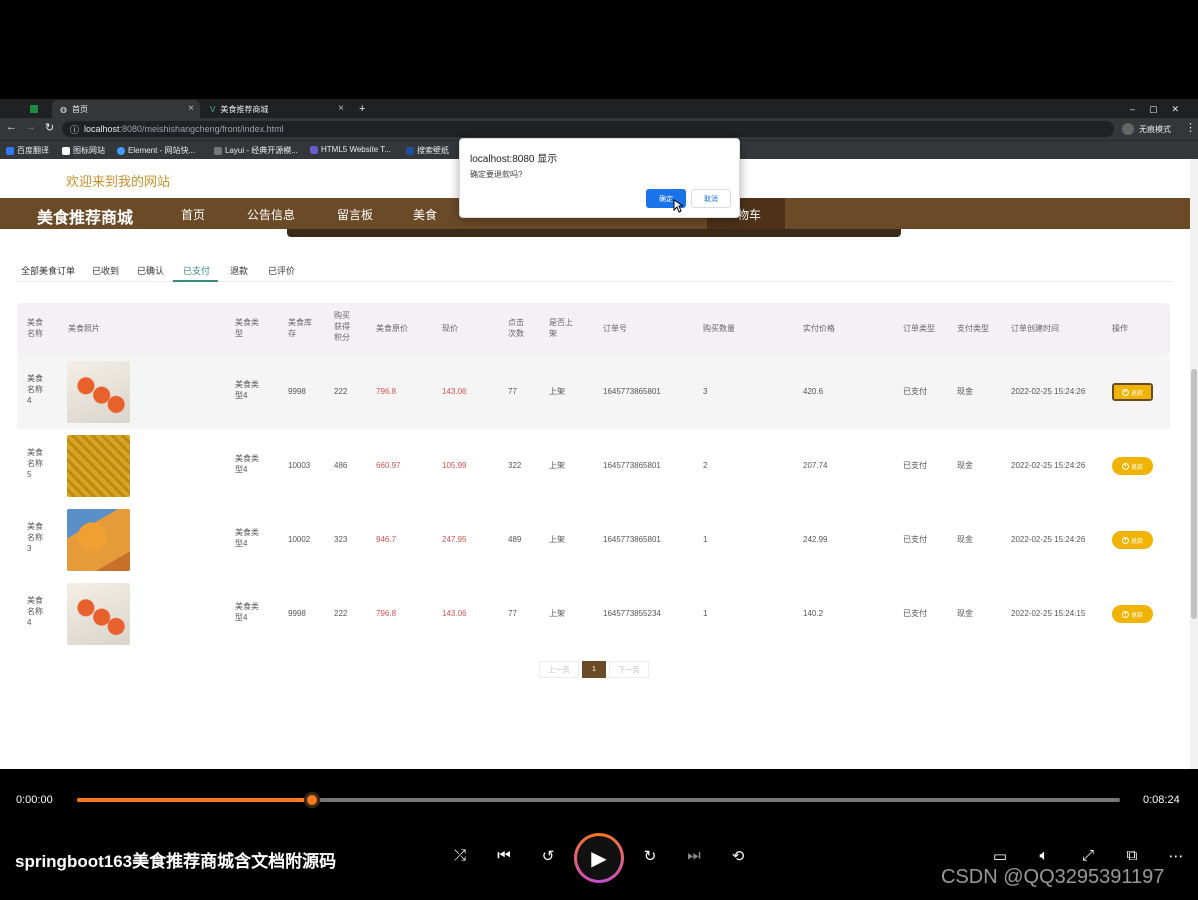 The height and width of the screenshot is (900, 1198). What do you see at coordinates (299, 465) in the screenshot?
I see `food-stock: 10003` at bounding box center [299, 465].